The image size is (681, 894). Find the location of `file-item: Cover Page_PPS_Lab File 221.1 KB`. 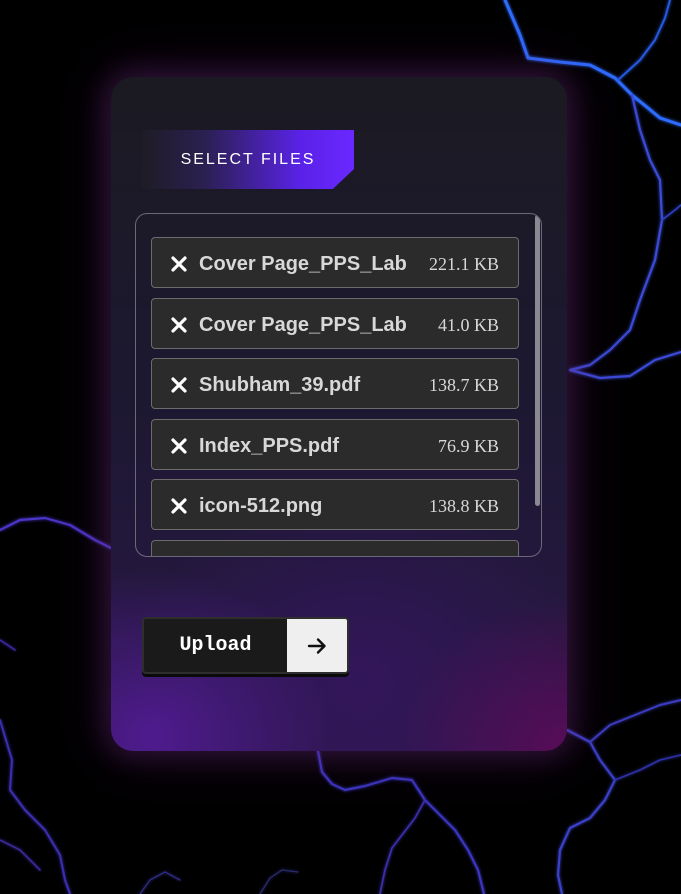

file-item: Cover Page_PPS_Lab File 221.1 KB is located at coordinates (335, 262).